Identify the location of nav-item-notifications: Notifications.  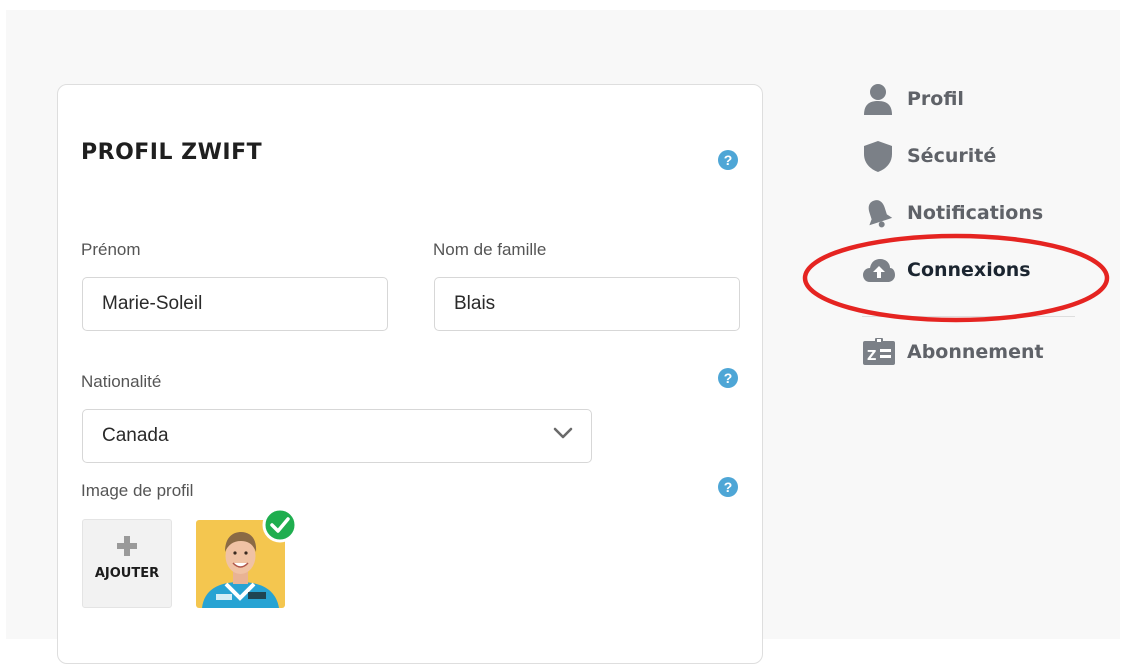
(952, 213).